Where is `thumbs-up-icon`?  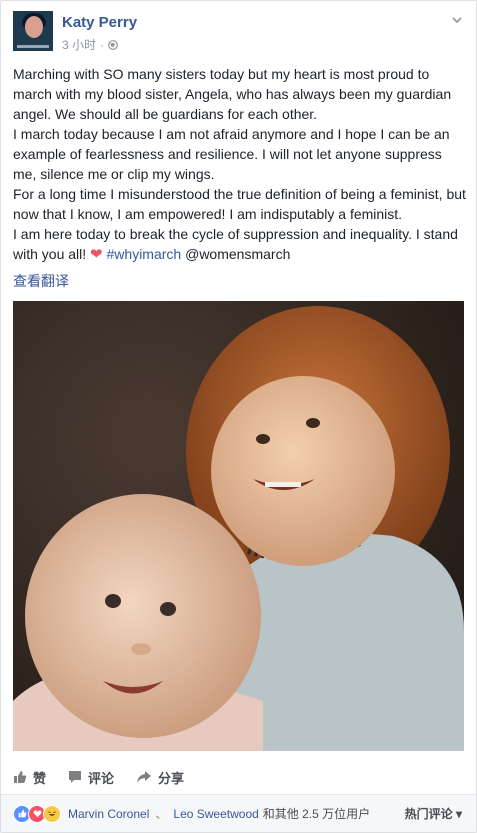 thumbs-up-icon is located at coordinates (20, 777).